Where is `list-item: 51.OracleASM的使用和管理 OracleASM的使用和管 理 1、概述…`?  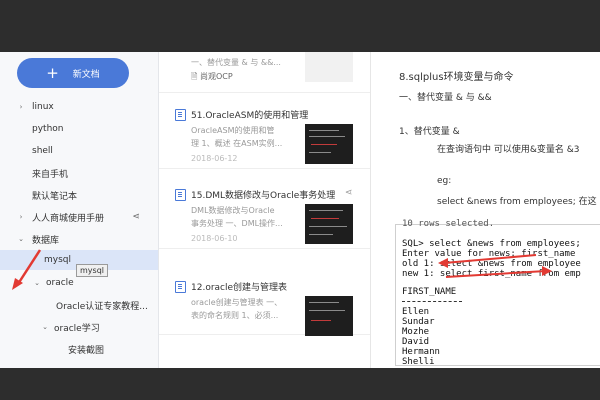
list-item: 51.OracleASM的使用和管理 OracleASM的使用和管 理 1、概述… is located at coordinates (264, 136).